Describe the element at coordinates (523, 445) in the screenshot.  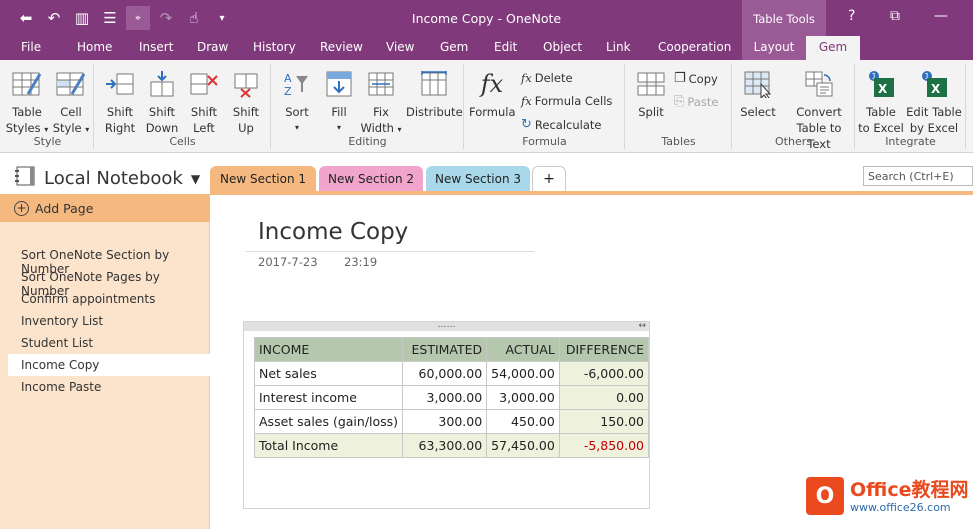
I see `table-cell: 57,450.00` at that location.